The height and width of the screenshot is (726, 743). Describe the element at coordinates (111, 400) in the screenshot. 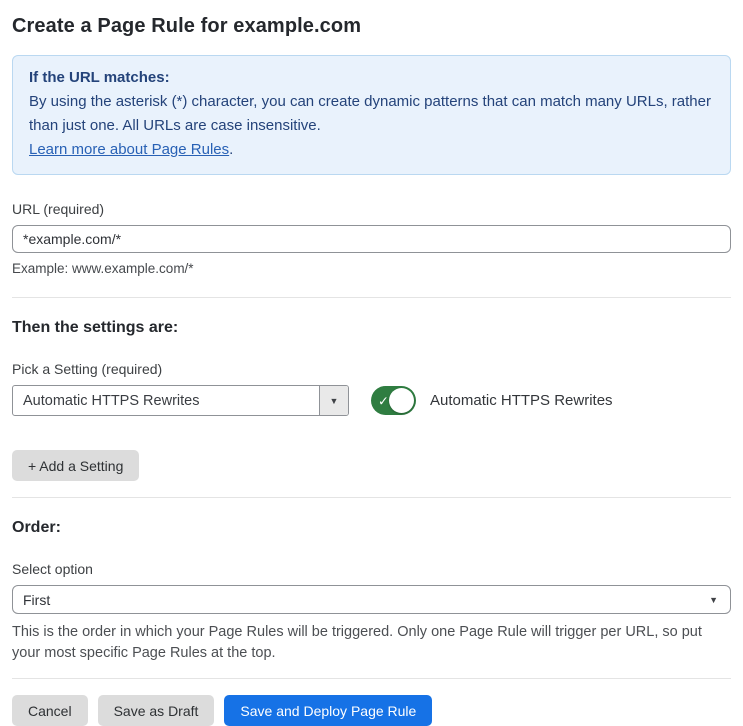

I see `setting-dropdown-value: Automatic HTTPS Rewrites` at that location.